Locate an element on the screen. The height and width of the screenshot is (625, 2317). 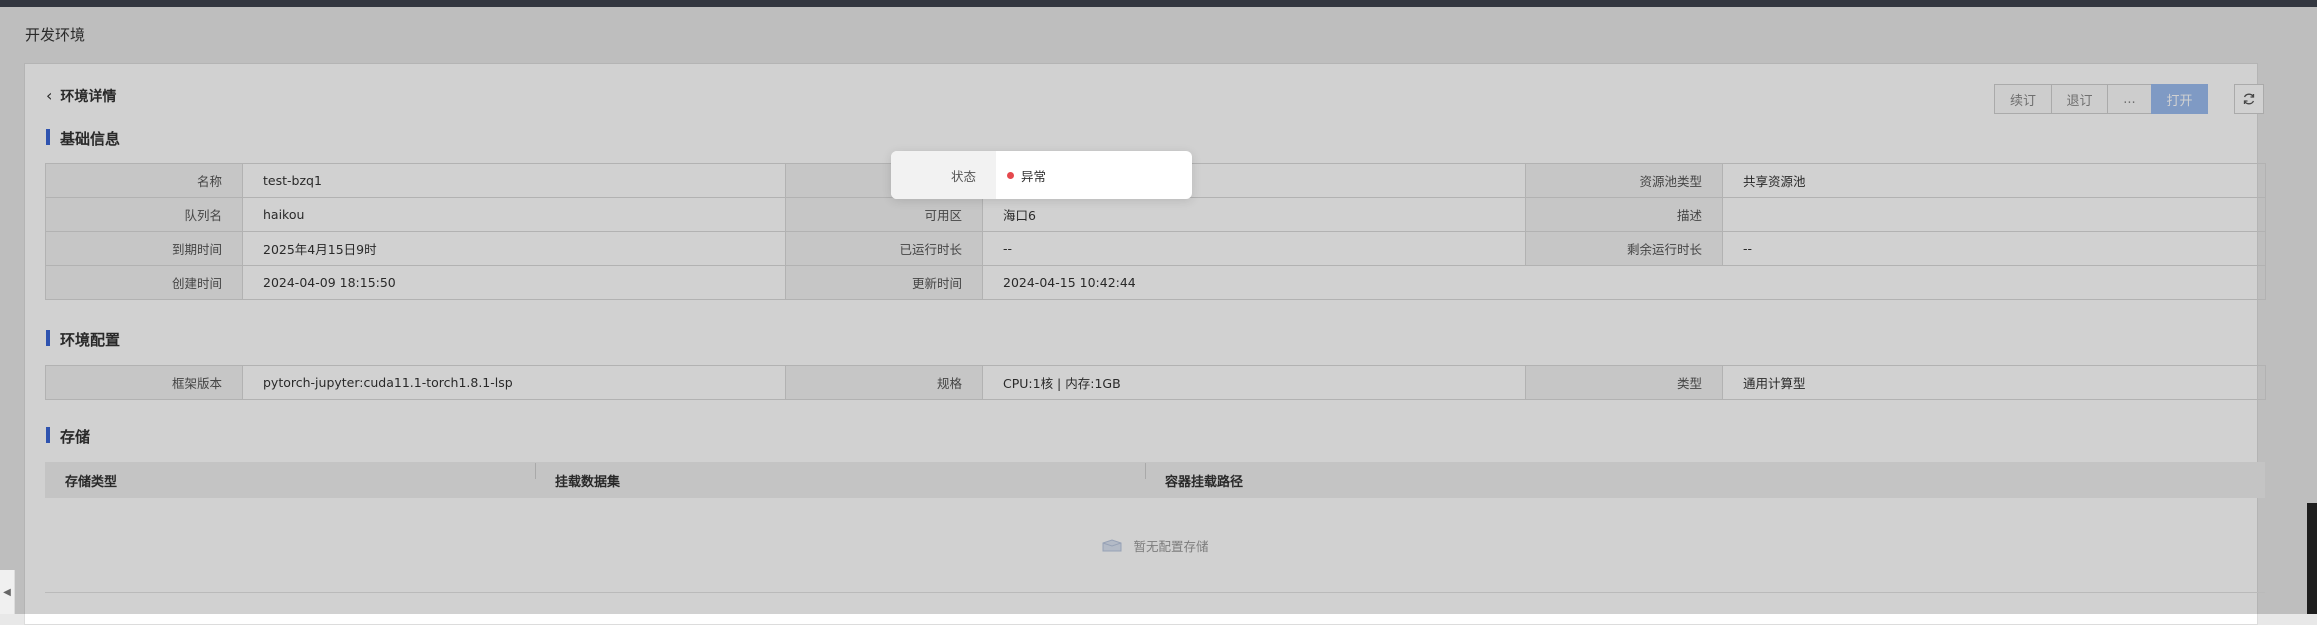
section-storage: 存储 is located at coordinates (68, 436).